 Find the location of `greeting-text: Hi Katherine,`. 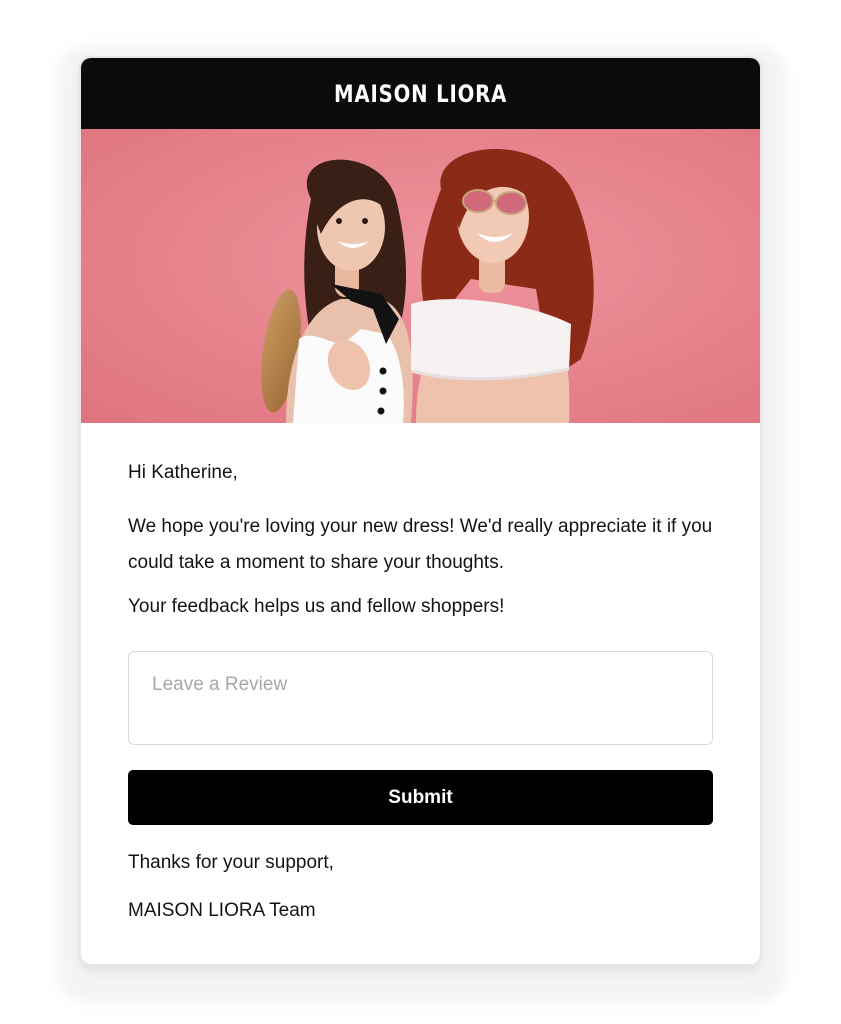

greeting-text: Hi Katherine, is located at coordinates (183, 472).